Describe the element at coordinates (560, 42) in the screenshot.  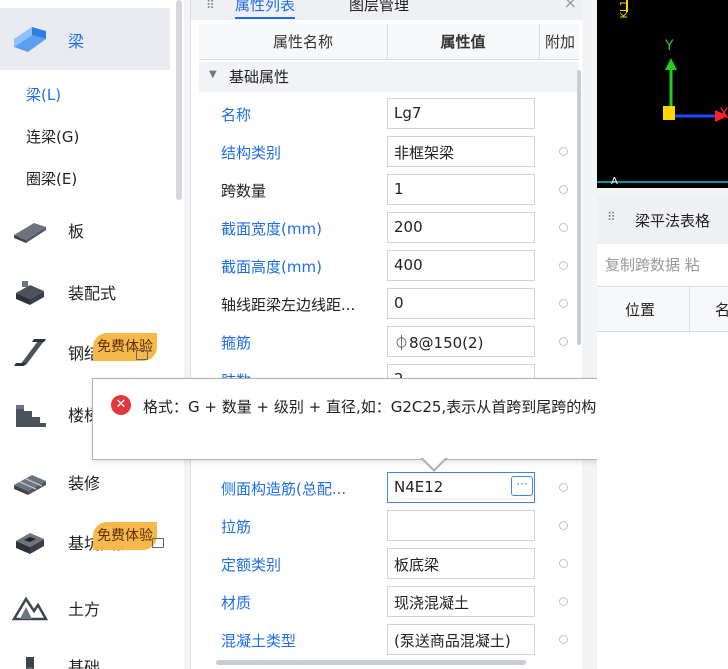
I see `header-extra: 附加` at that location.